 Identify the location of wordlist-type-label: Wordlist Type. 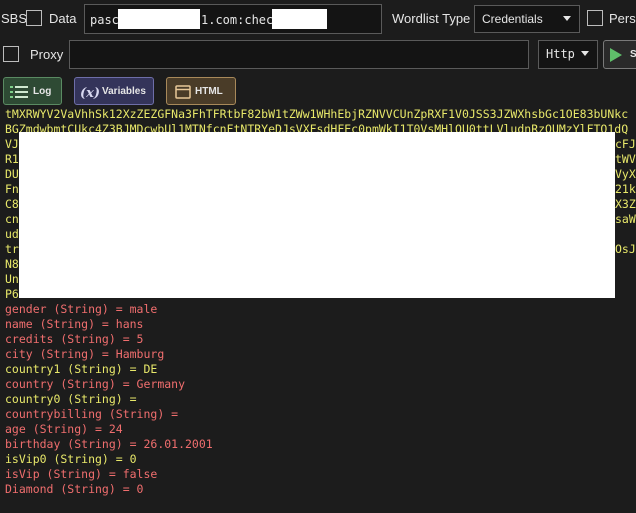
(431, 18).